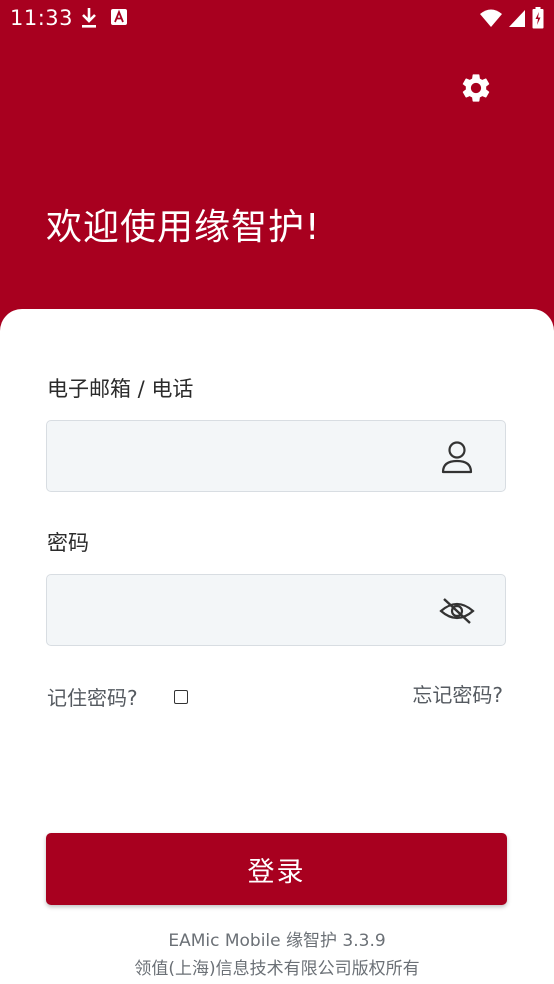 The image size is (554, 984). I want to click on password-label: 密码, so click(68, 543).